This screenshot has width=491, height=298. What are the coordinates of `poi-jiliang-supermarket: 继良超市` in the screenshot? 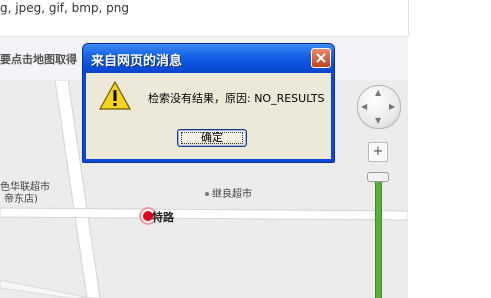 It's located at (228, 192).